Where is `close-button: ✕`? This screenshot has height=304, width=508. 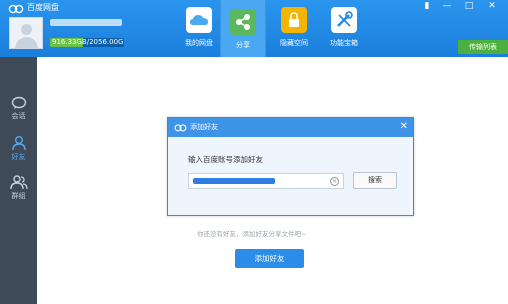 close-button: ✕ is located at coordinates (492, 6).